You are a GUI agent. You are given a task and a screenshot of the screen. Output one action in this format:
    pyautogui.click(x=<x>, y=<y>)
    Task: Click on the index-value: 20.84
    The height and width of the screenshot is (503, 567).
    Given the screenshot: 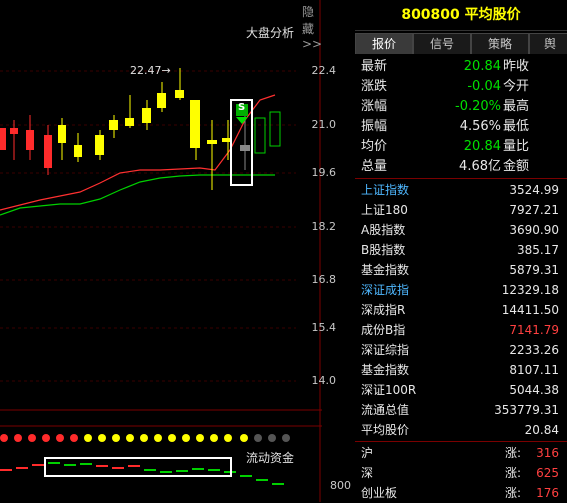 What is the action you would take?
    pyautogui.click(x=541, y=430)
    